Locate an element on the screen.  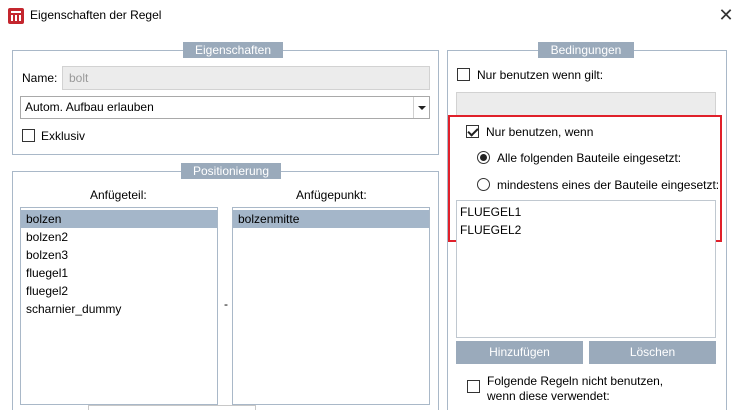
parts-list: FLUEGEL1 FLUEGEL2 is located at coordinates (586, 269).